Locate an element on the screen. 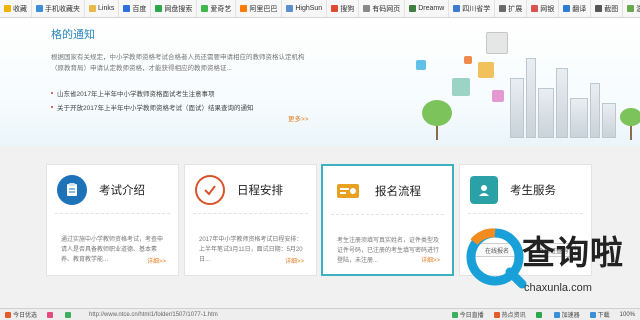 The width and height of the screenshot is (640, 320). status-item: 热点资讯 is located at coordinates (510, 314).